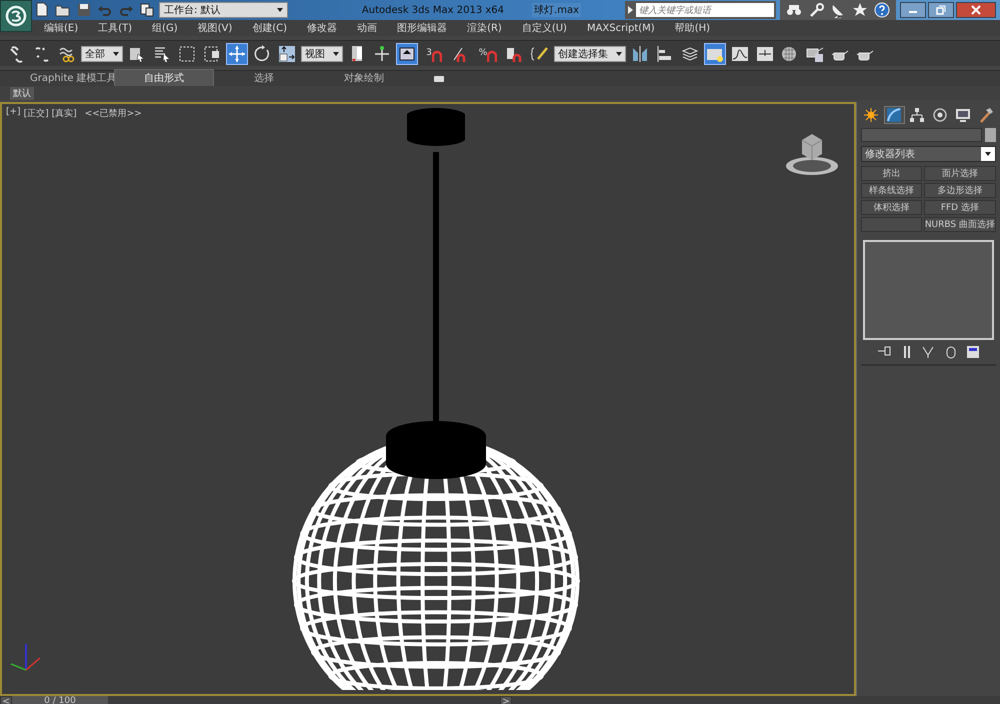 The height and width of the screenshot is (704, 1000). I want to click on restore-icon, so click(941, 10).